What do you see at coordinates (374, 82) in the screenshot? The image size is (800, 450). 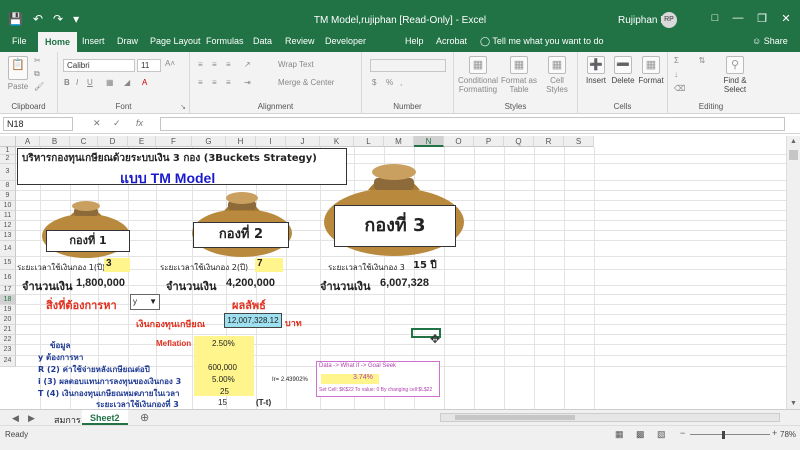 I see `currency-icon: $` at bounding box center [374, 82].